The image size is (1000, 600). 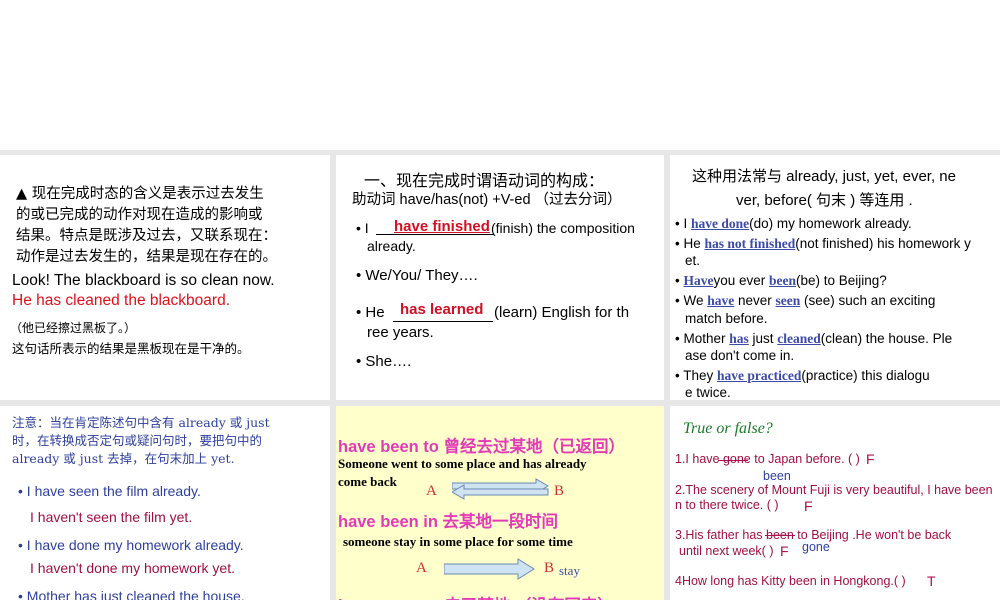 I want to click on line4: • She…., so click(x=384, y=361).